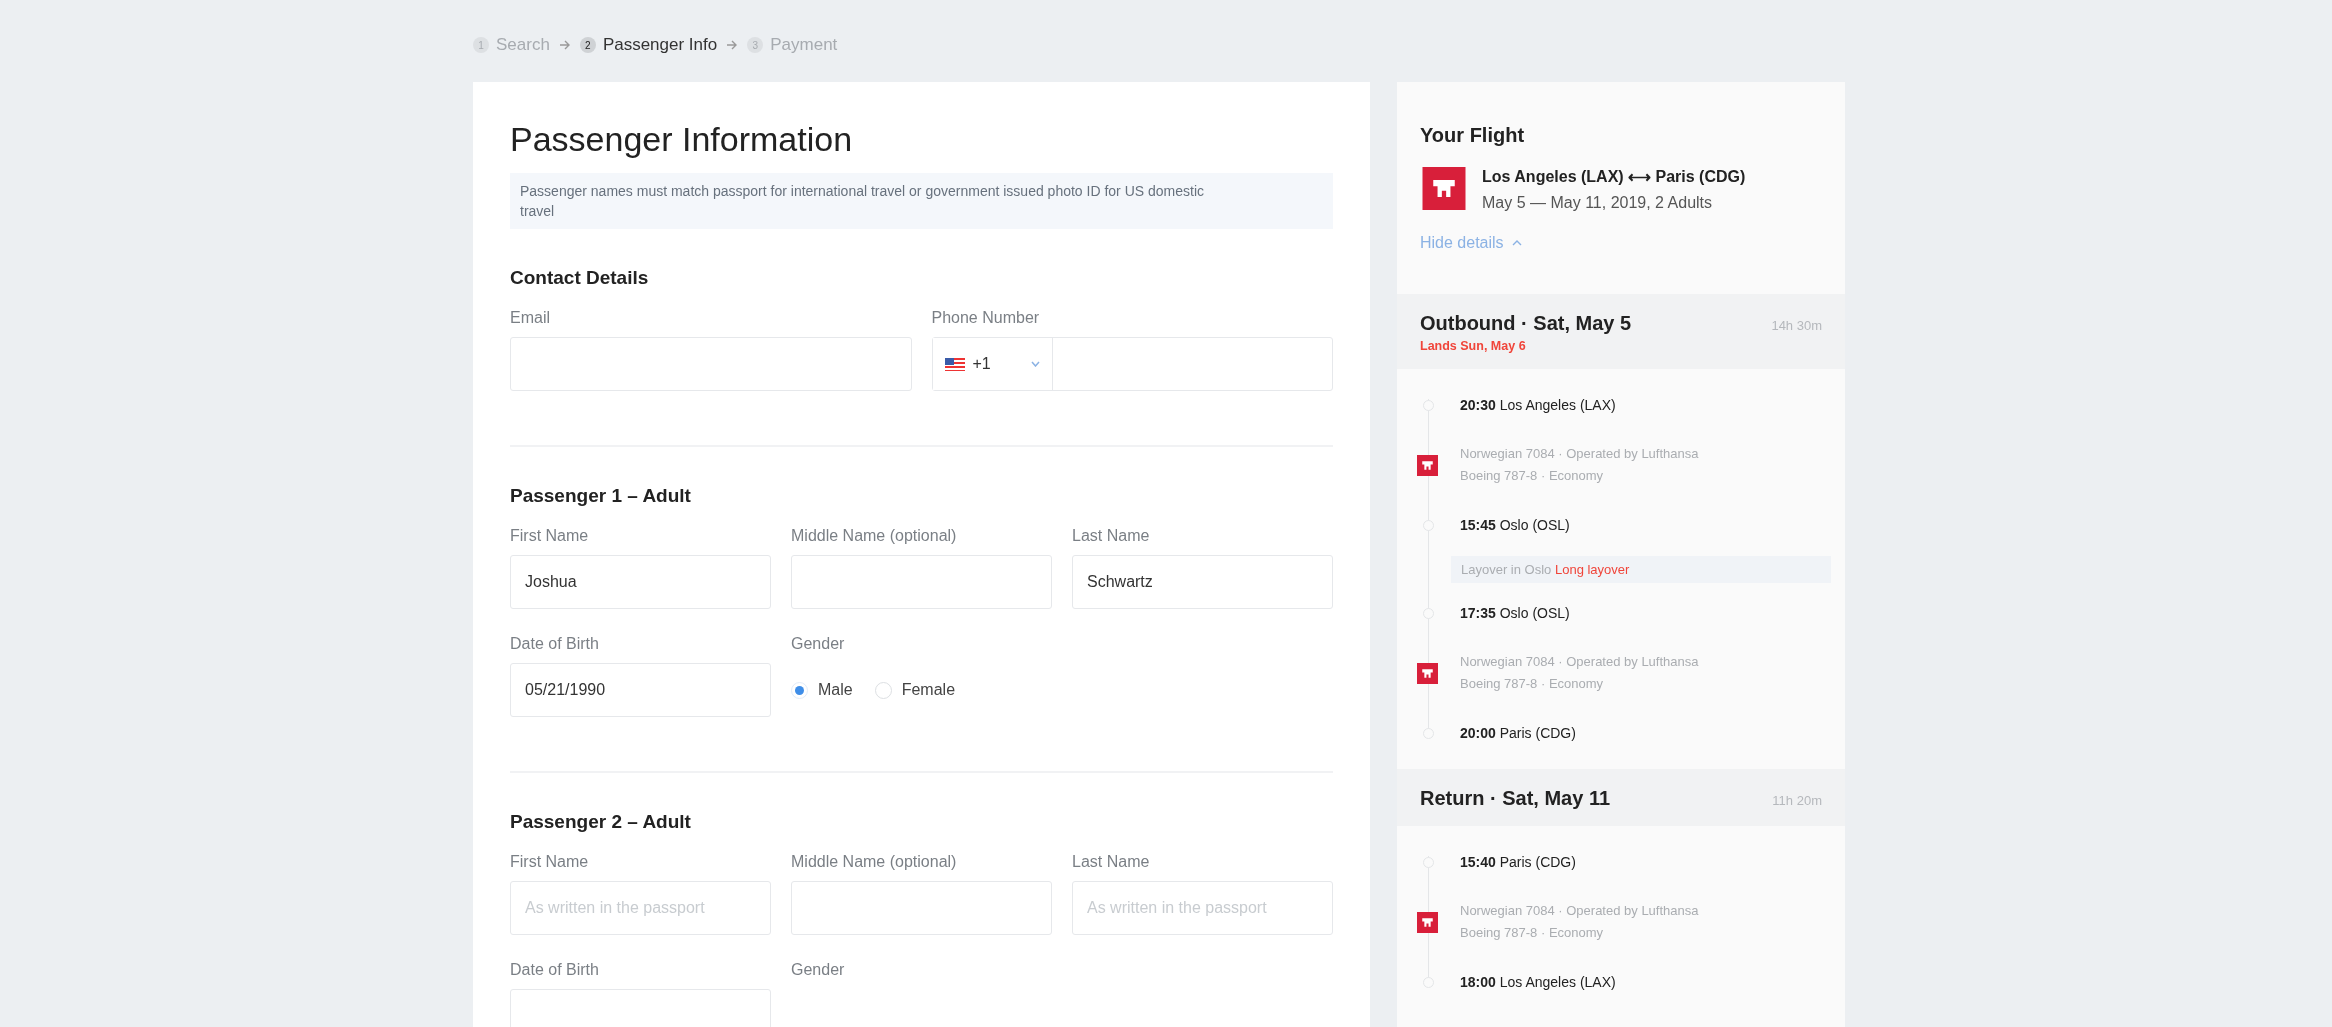 The width and height of the screenshot is (2332, 1027). I want to click on route-text: Los Angeles (LAX) ⟷ Paris (CDG), so click(1614, 176).